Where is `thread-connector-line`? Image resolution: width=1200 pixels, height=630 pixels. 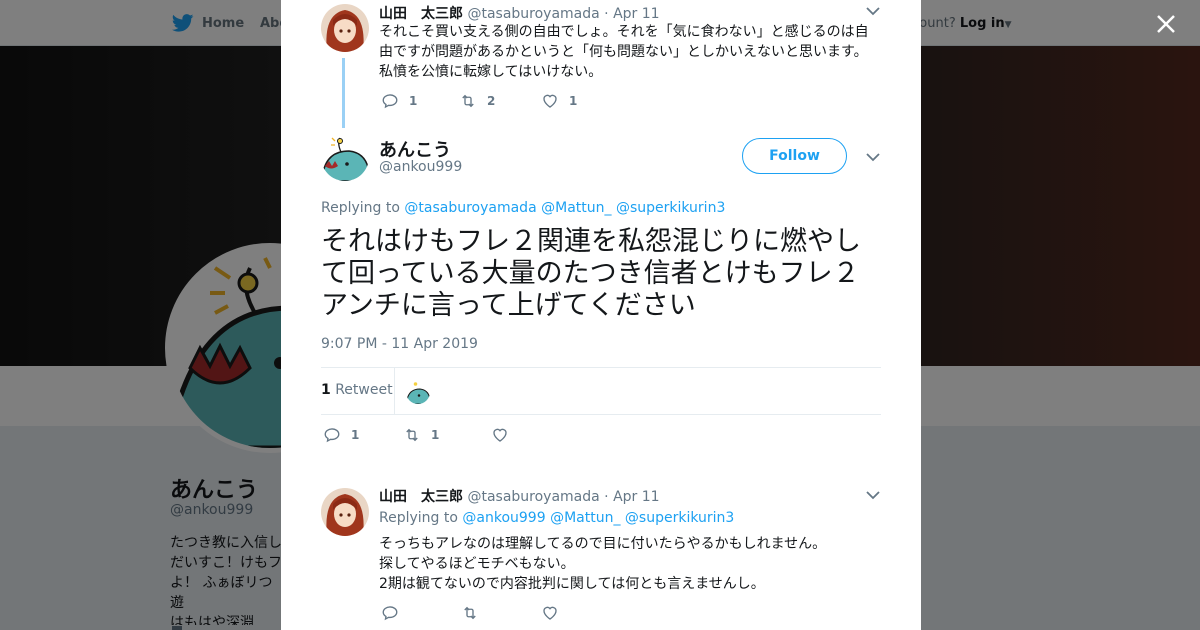
thread-connector-line is located at coordinates (343, 93).